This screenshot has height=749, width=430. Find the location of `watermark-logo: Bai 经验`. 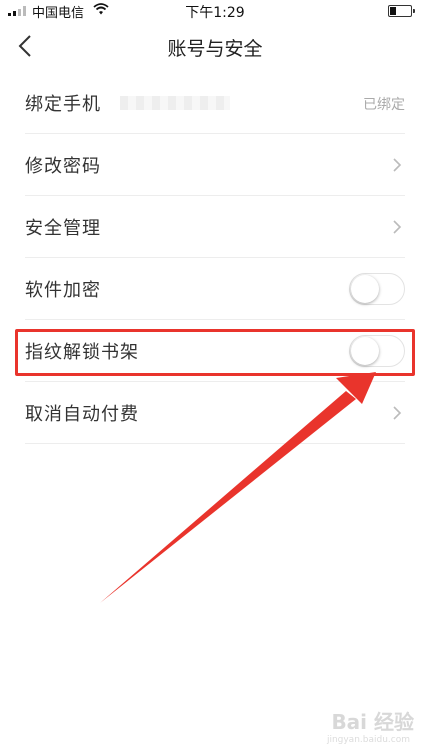

watermark-logo: Bai 经验 is located at coordinates (372, 722).